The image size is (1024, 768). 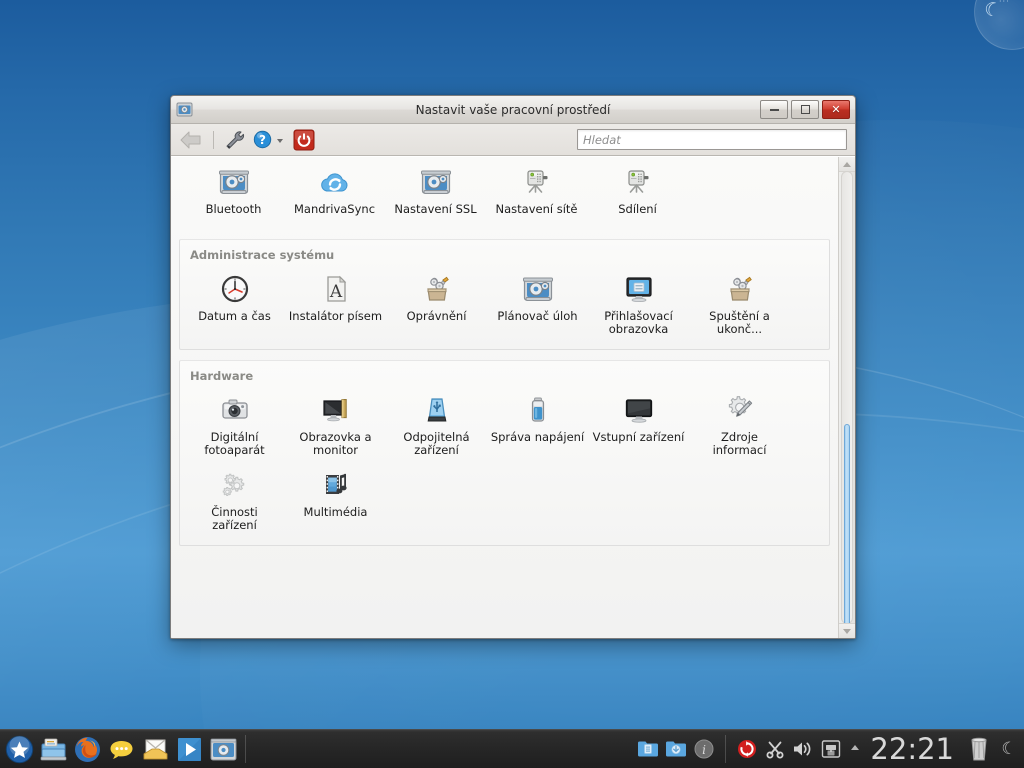 I want to click on envelope-icon, so click(x=155, y=749).